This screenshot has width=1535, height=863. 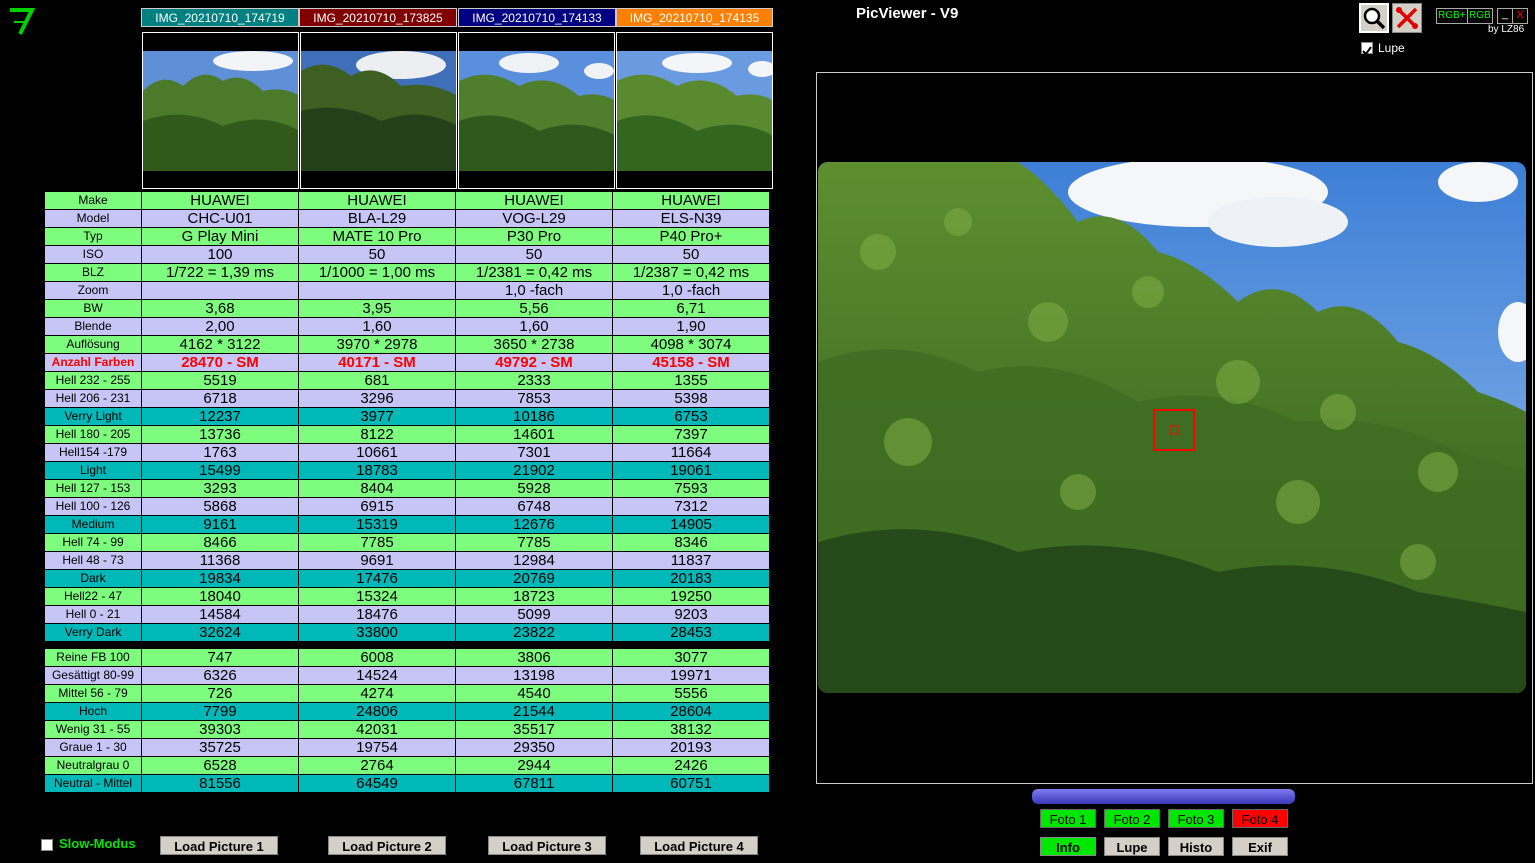 What do you see at coordinates (377, 729) in the screenshot?
I see `row-value-picture-2: 42031` at bounding box center [377, 729].